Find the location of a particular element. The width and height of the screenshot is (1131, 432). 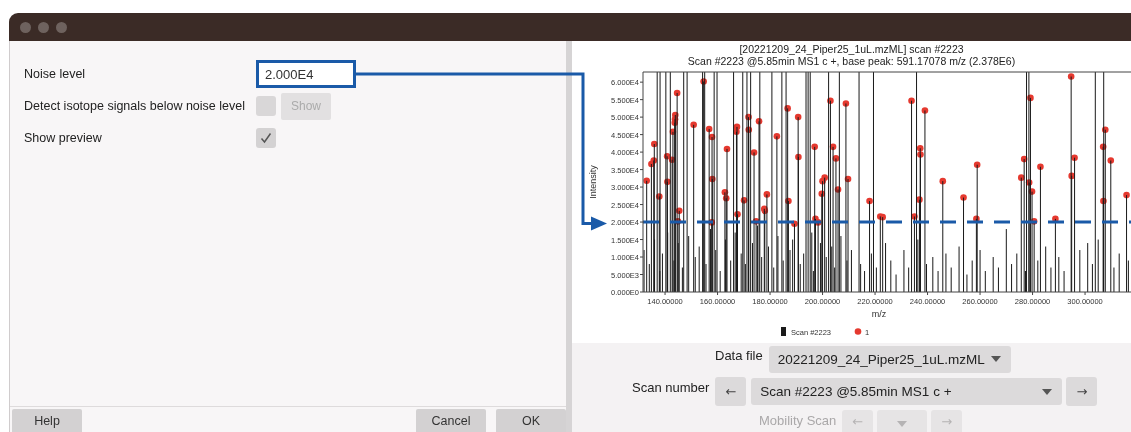

field-label: Data file is located at coordinates (739, 355).